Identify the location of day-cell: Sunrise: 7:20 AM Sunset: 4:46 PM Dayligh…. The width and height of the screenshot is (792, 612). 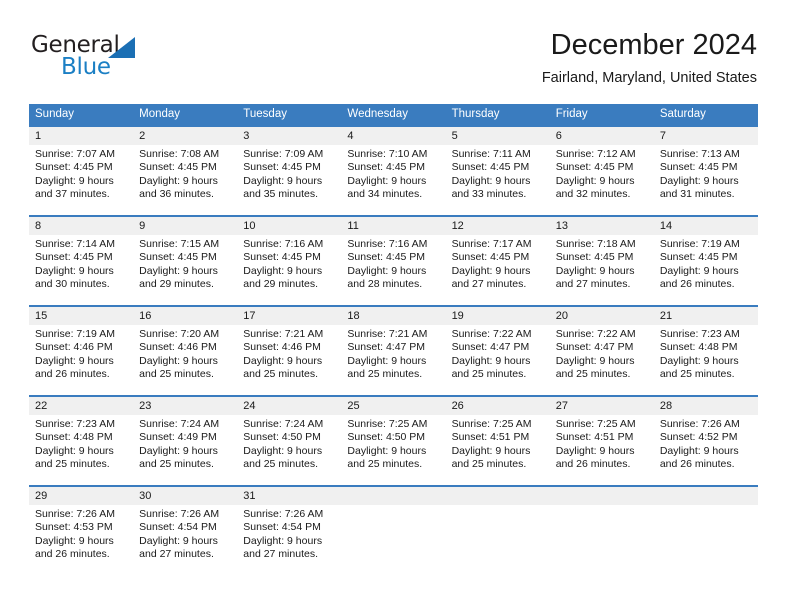
(185, 360).